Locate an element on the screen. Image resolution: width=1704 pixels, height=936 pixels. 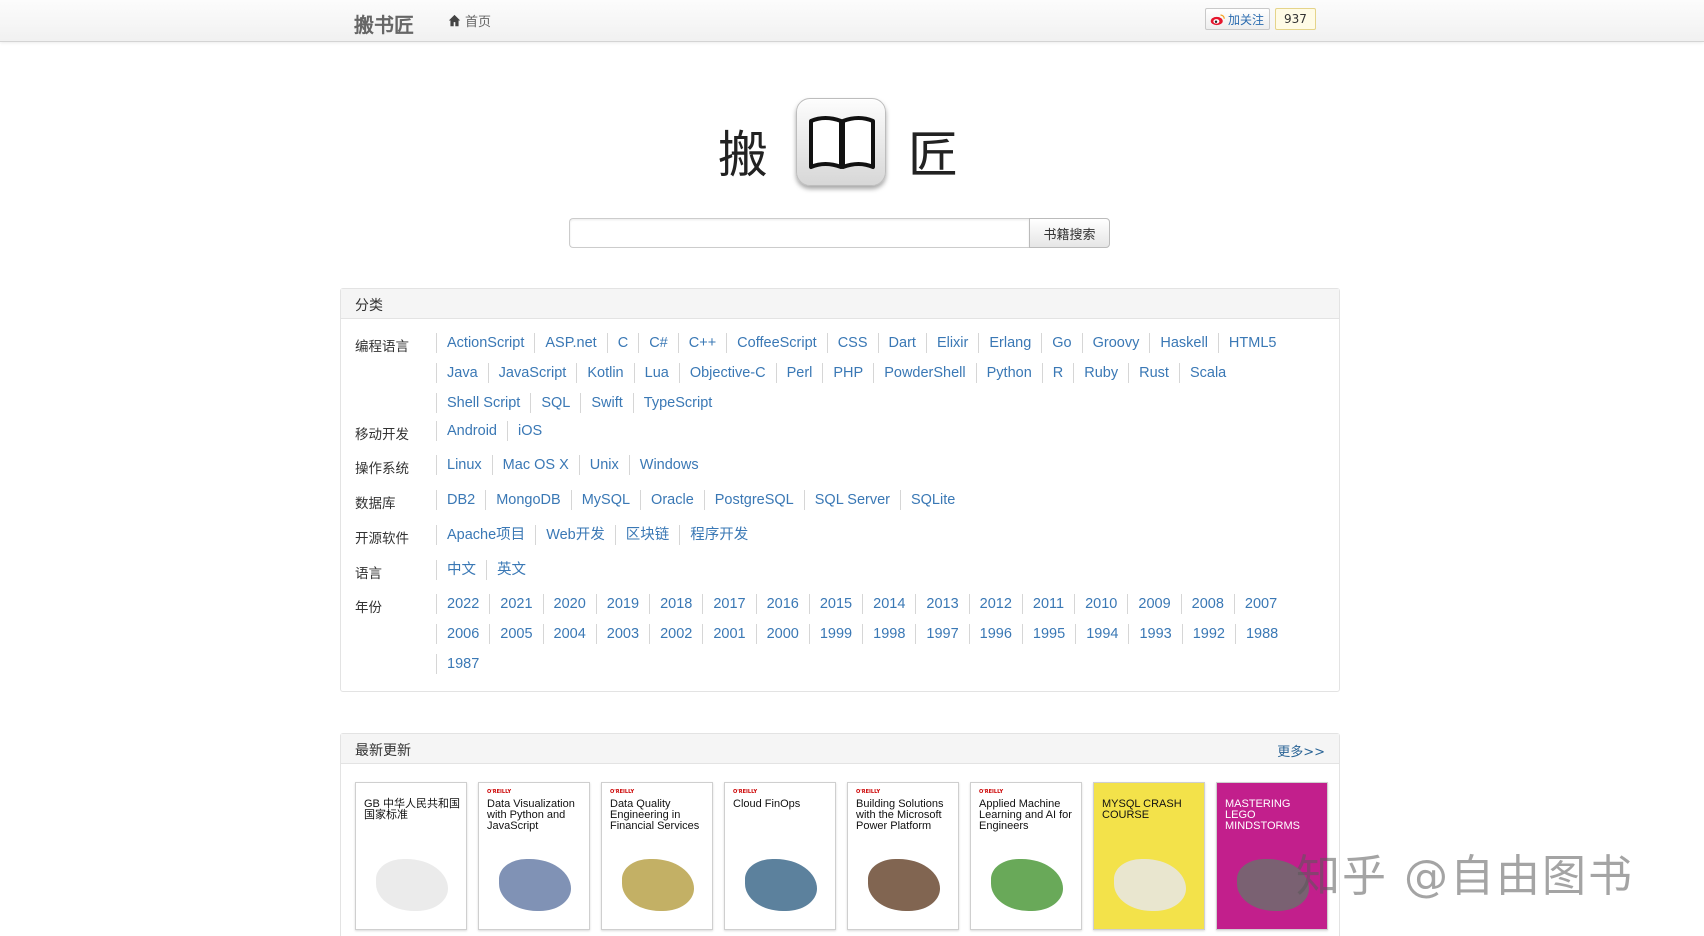
category-link: Java is located at coordinates (462, 373).